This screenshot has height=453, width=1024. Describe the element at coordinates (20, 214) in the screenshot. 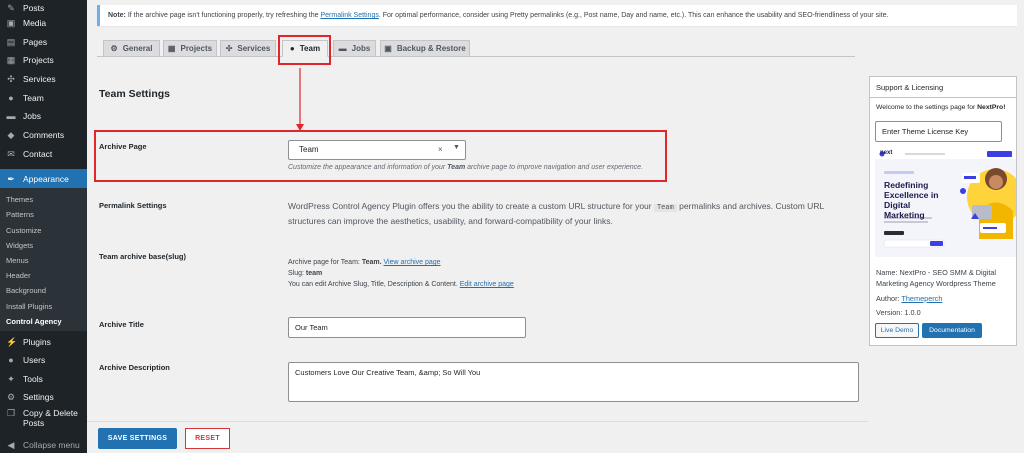

I see `submenu-patterns: Patterns` at that location.